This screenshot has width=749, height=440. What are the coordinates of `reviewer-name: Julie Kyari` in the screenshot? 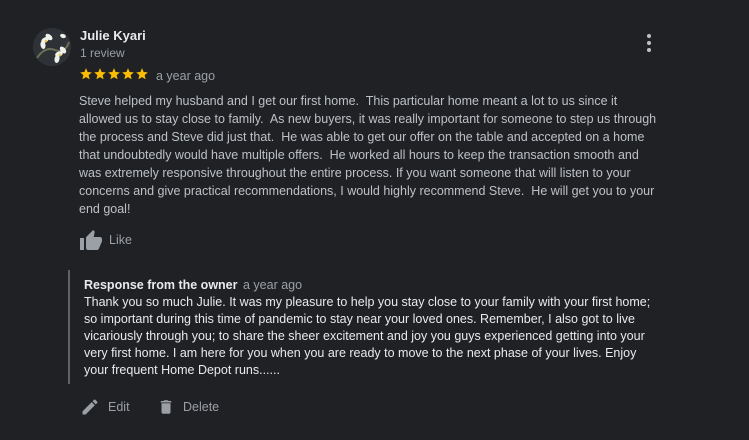 It's located at (113, 35).